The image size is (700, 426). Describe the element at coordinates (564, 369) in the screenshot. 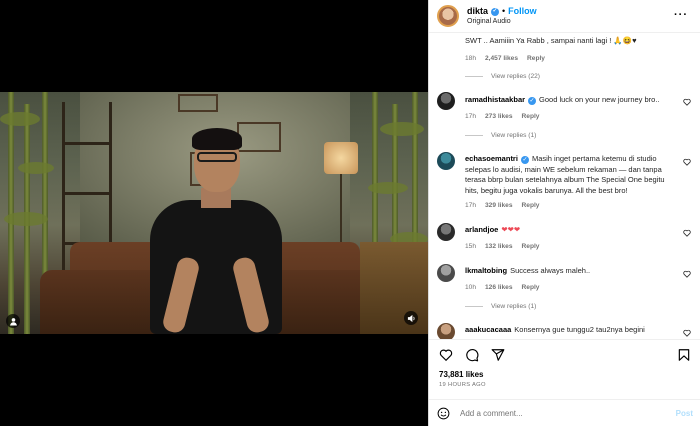

I see `post-actions: 73,881 likes 19 HOURS AGO` at that location.